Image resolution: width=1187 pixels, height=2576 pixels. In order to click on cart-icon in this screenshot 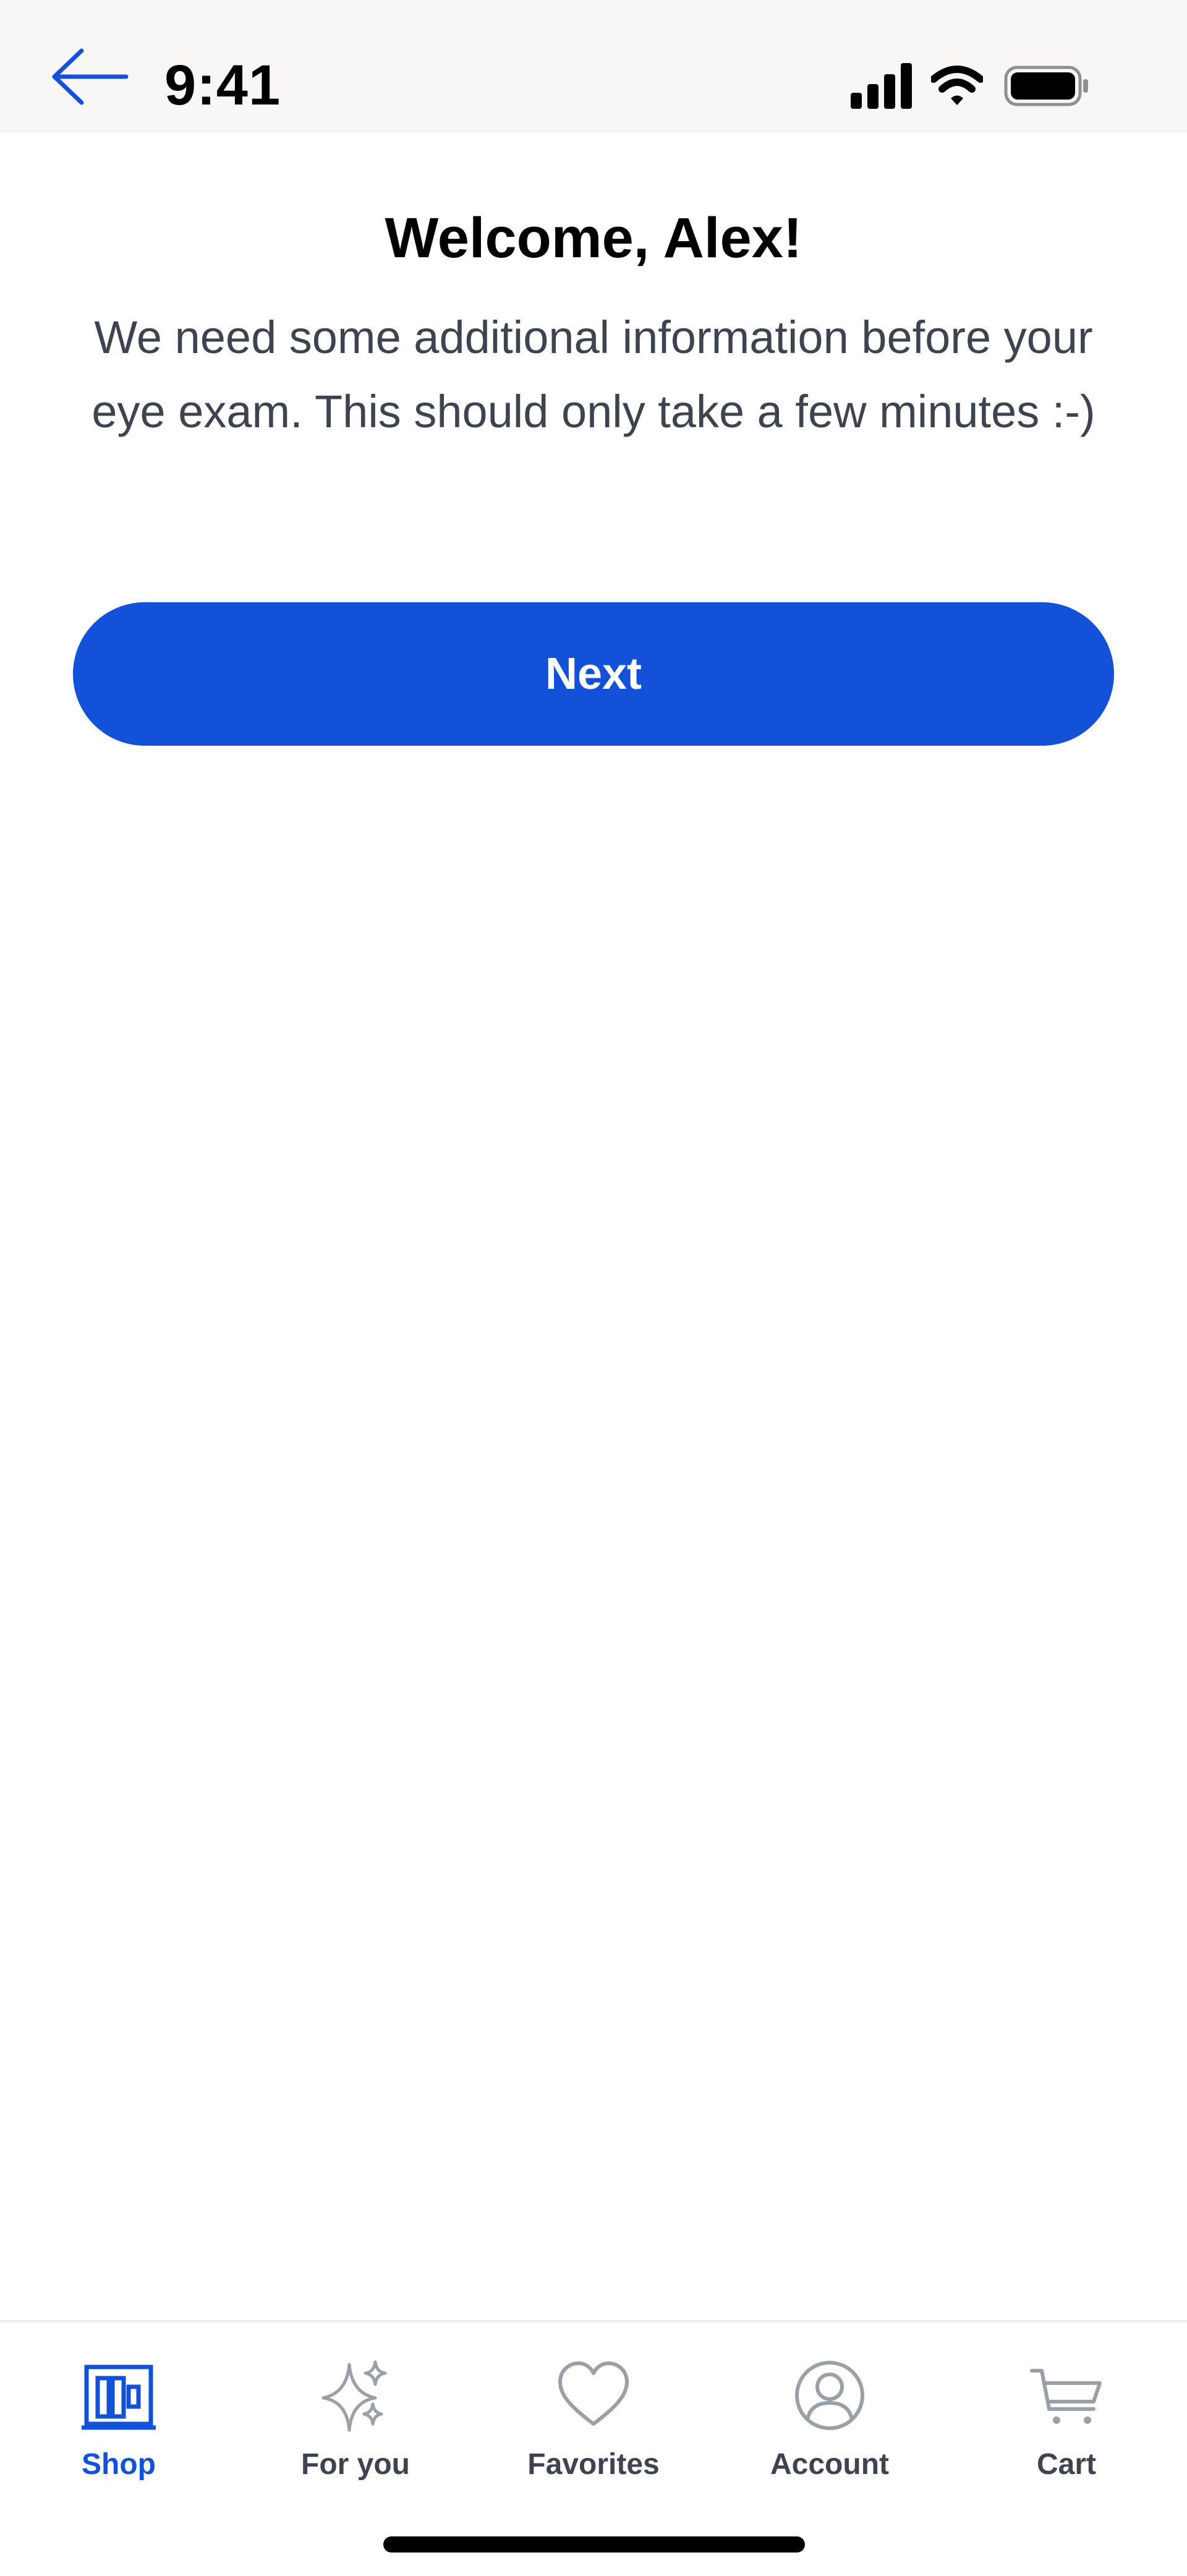, I will do `click(1066, 2396)`.